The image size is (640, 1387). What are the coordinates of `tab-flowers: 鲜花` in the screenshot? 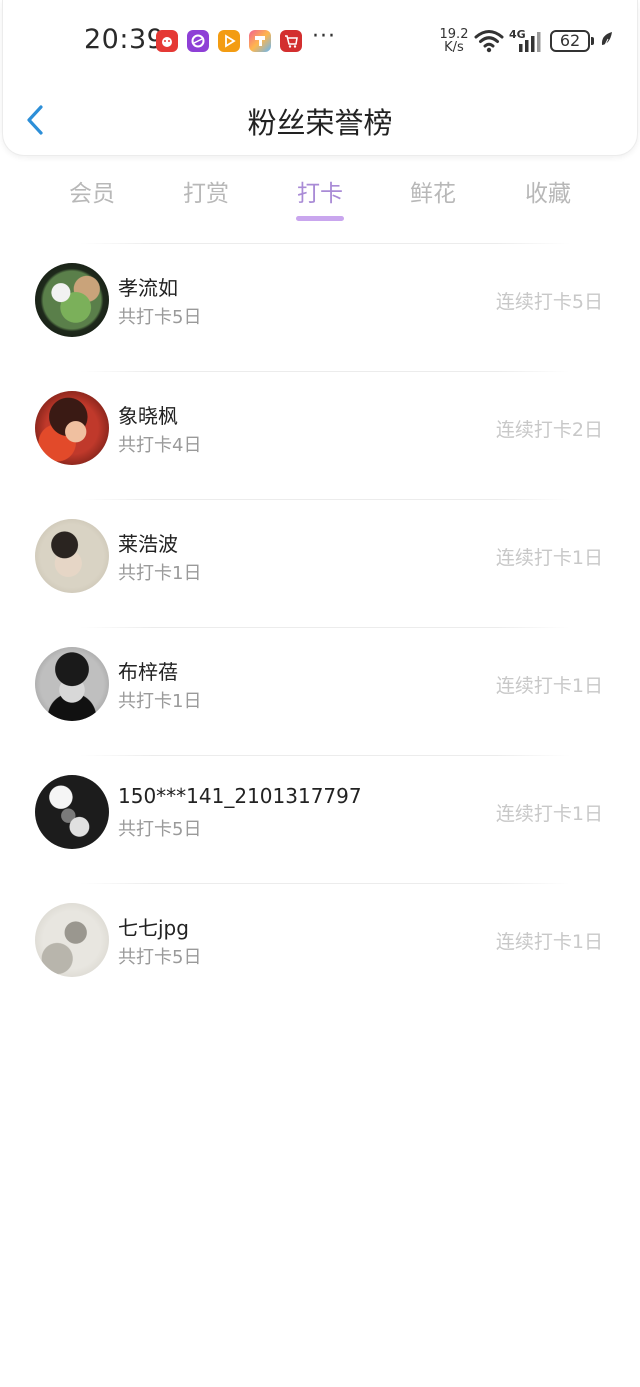 It's located at (433, 191).